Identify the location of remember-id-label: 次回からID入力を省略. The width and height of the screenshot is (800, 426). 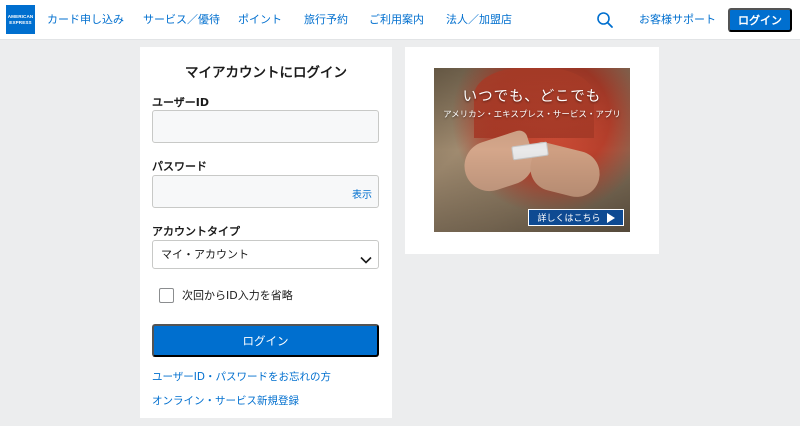
(237, 295).